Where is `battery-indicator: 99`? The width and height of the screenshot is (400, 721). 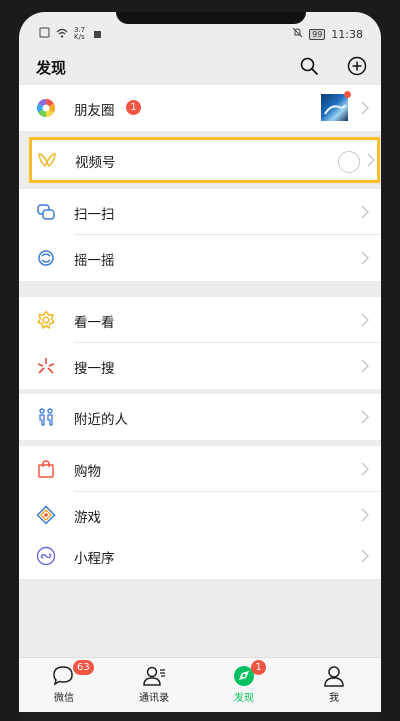
battery-indicator: 99 is located at coordinates (317, 34).